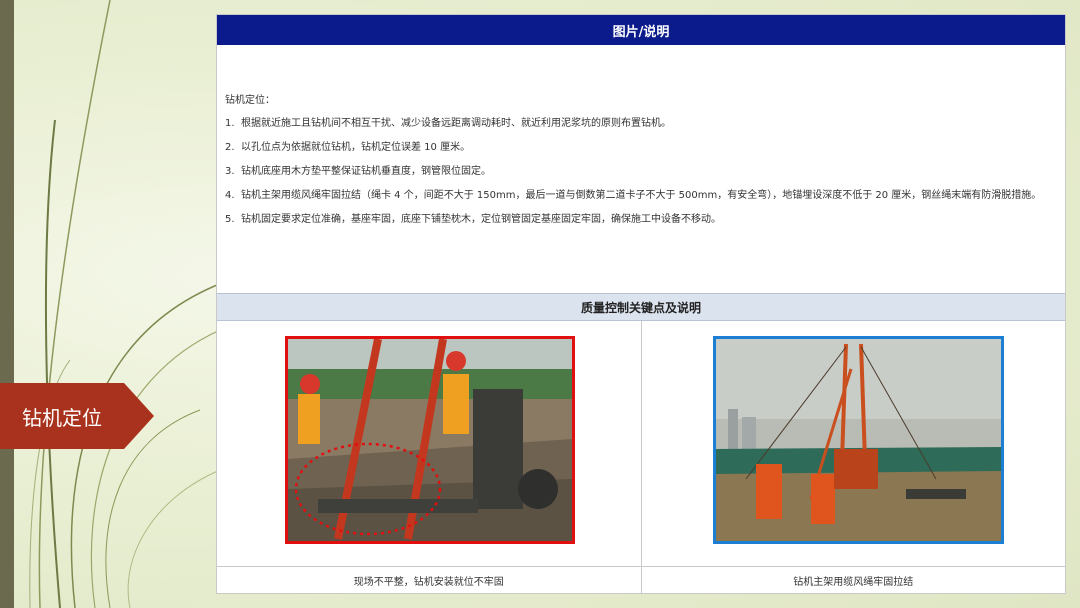 The height and width of the screenshot is (608, 1080). I want to click on list-item-number: 1., so click(230, 123).